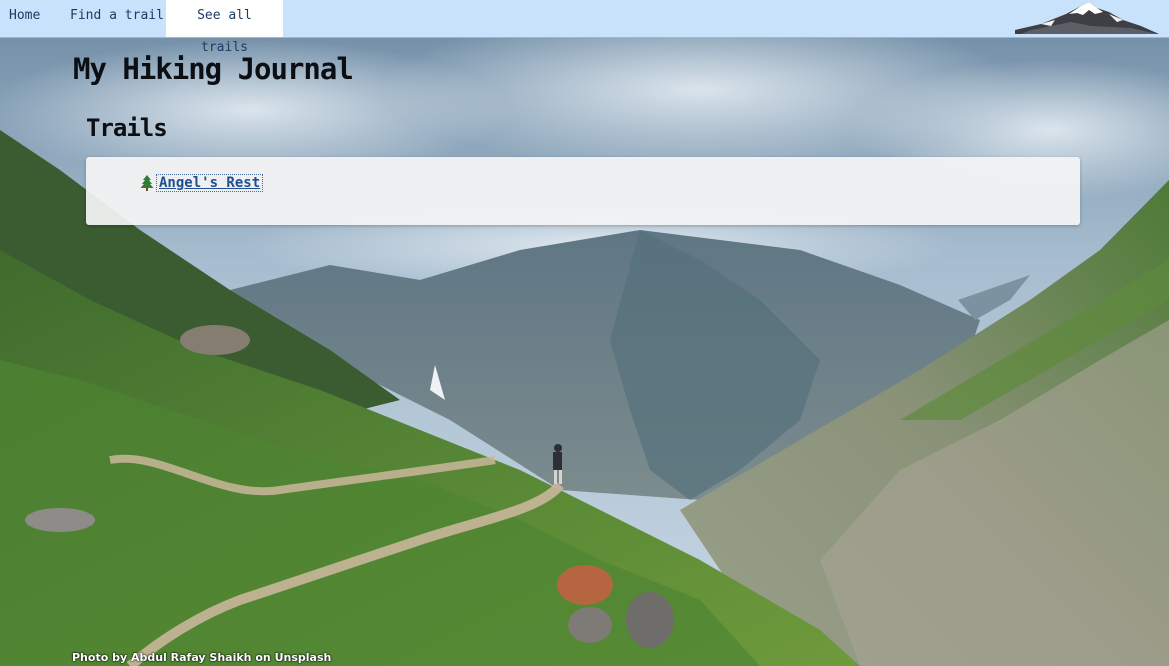  Describe the element at coordinates (202, 657) in the screenshot. I see `photo-credit: Photo by Abdul Rafay Shaikh on Unsplash` at that location.